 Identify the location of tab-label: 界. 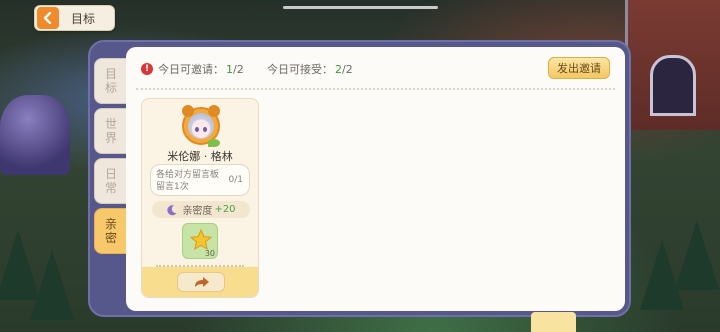
(110, 138).